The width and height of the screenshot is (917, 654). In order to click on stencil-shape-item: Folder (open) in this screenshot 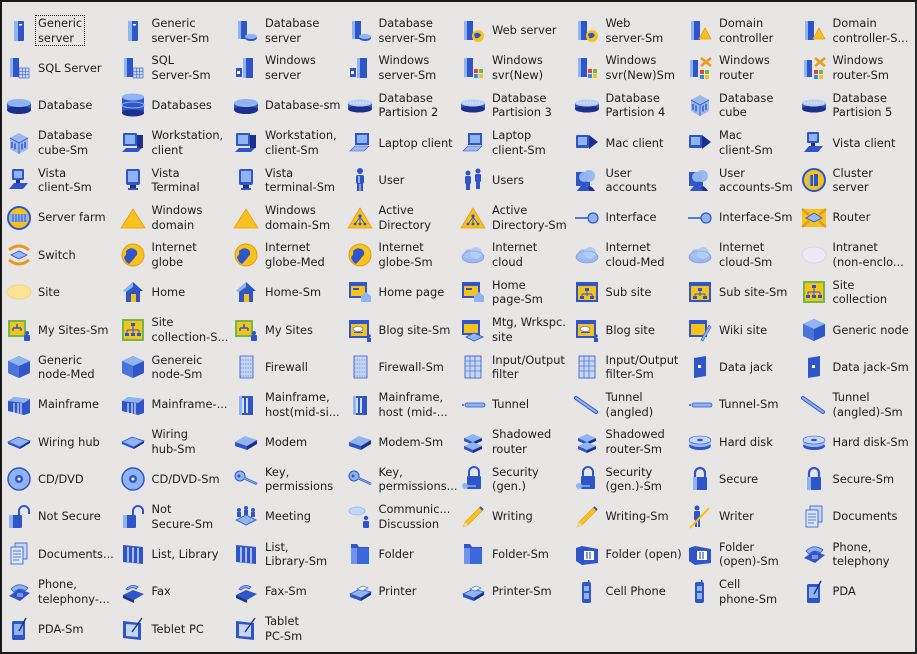, I will do `click(631, 553)`.